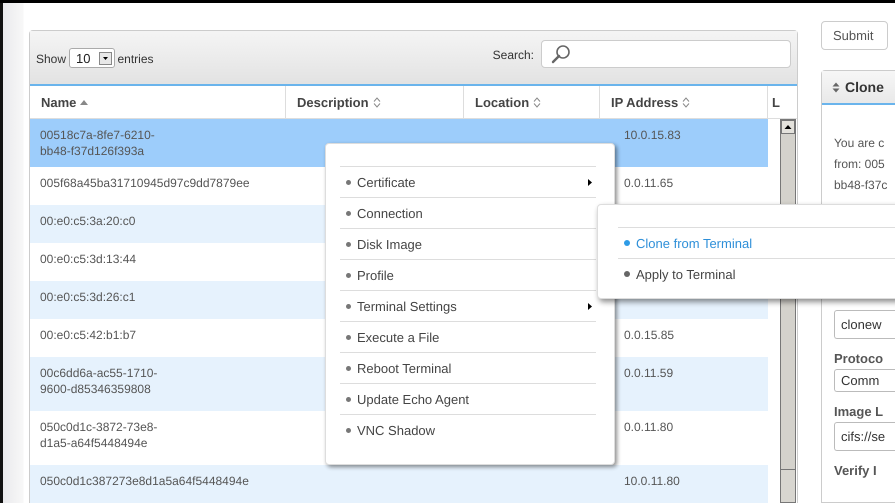 The height and width of the screenshot is (503, 895). Describe the element at coordinates (51, 59) in the screenshot. I see `show-label: Show` at that location.